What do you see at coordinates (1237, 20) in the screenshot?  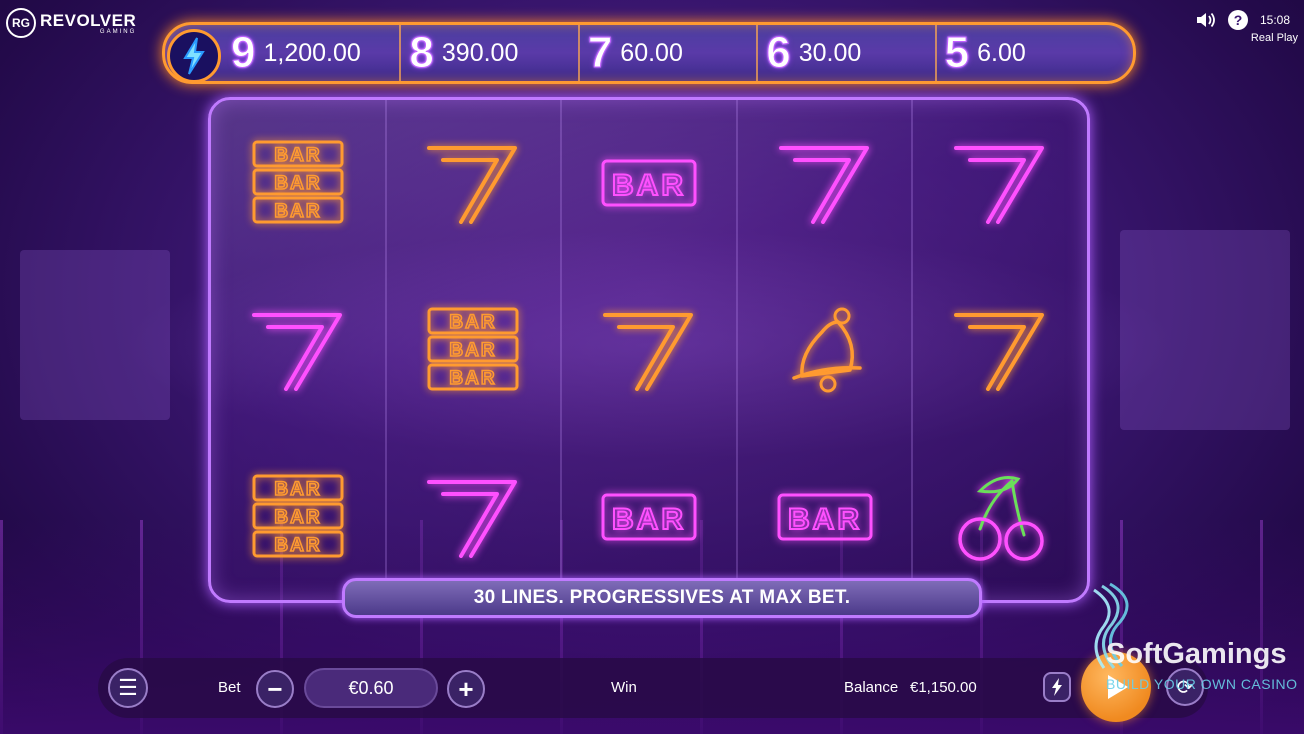 I see `help-icon: ?` at bounding box center [1237, 20].